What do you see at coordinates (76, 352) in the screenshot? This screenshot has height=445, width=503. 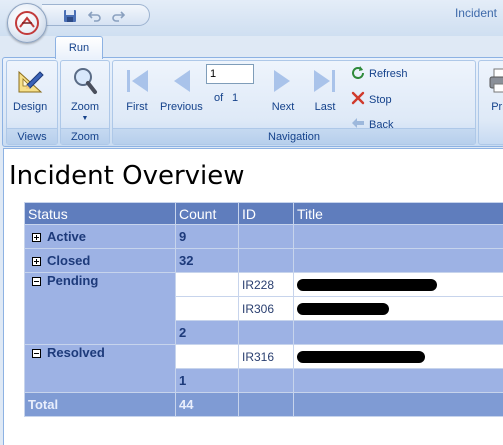 I see `status-label: Resolved` at bounding box center [76, 352].